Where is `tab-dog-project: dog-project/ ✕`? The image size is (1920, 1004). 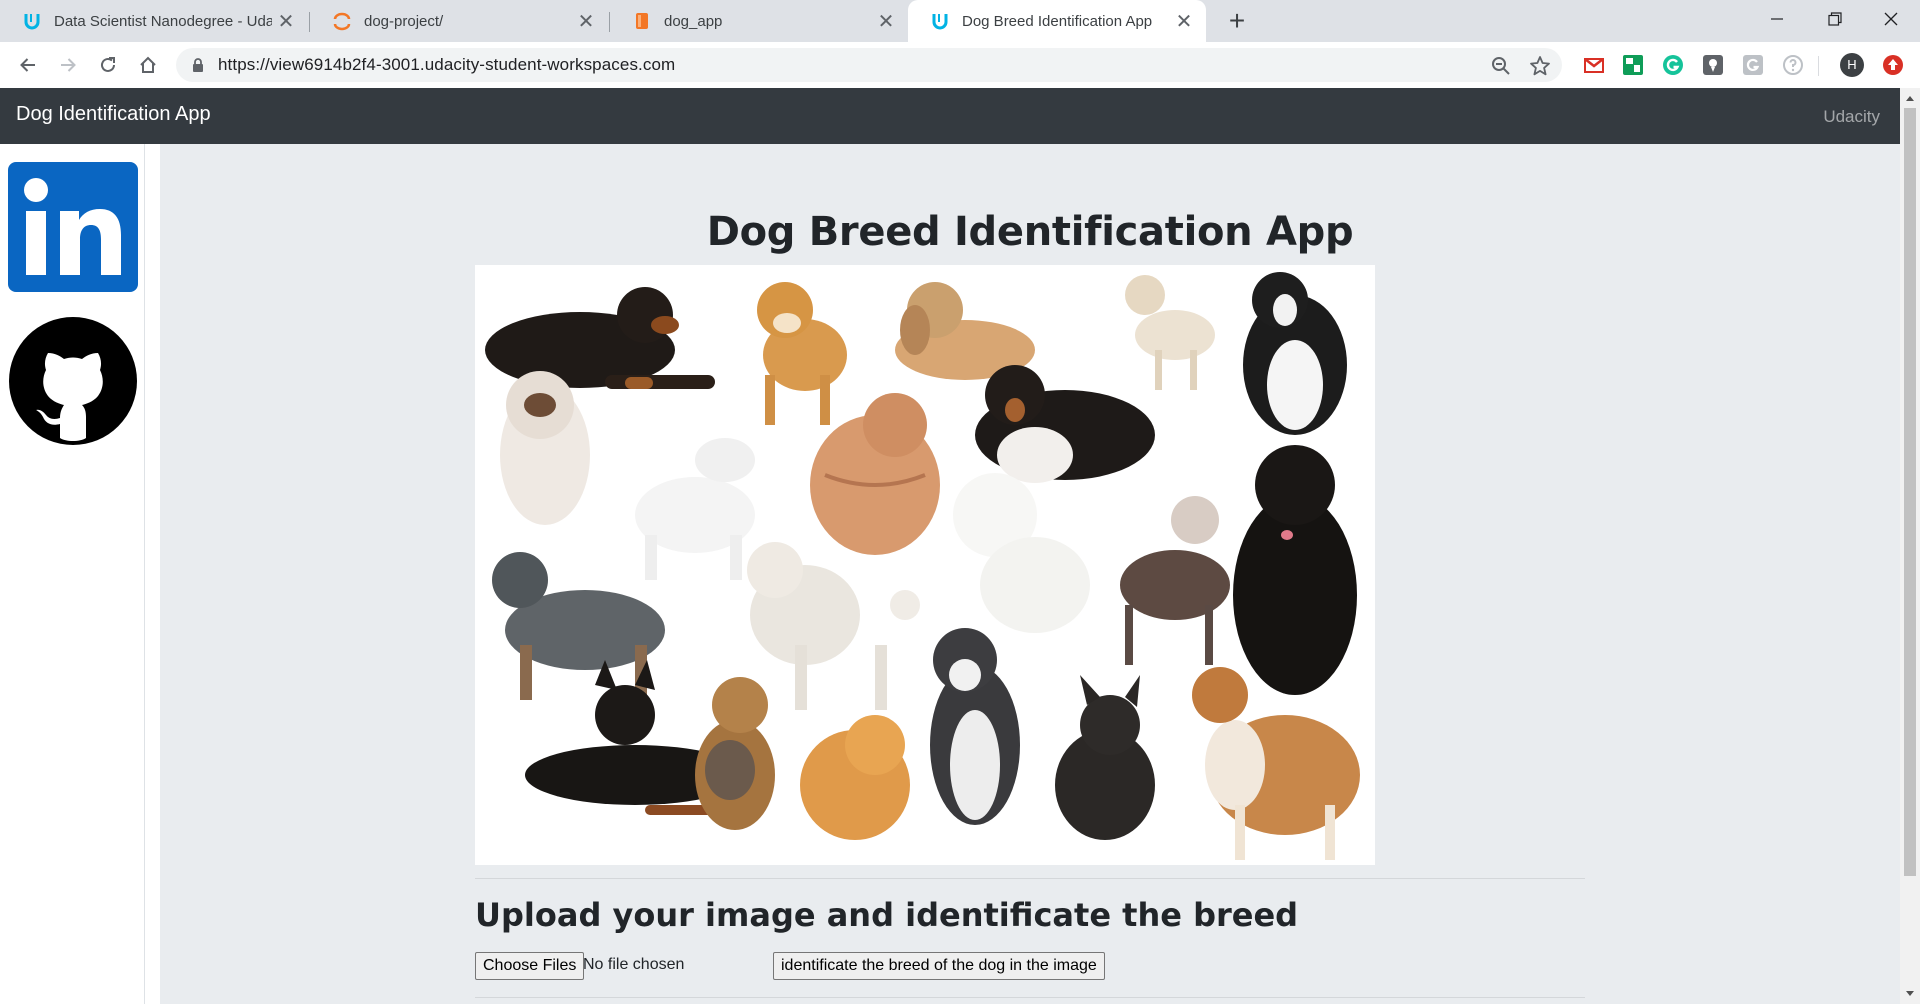 tab-dog-project: dog-project/ ✕ is located at coordinates (459, 21).